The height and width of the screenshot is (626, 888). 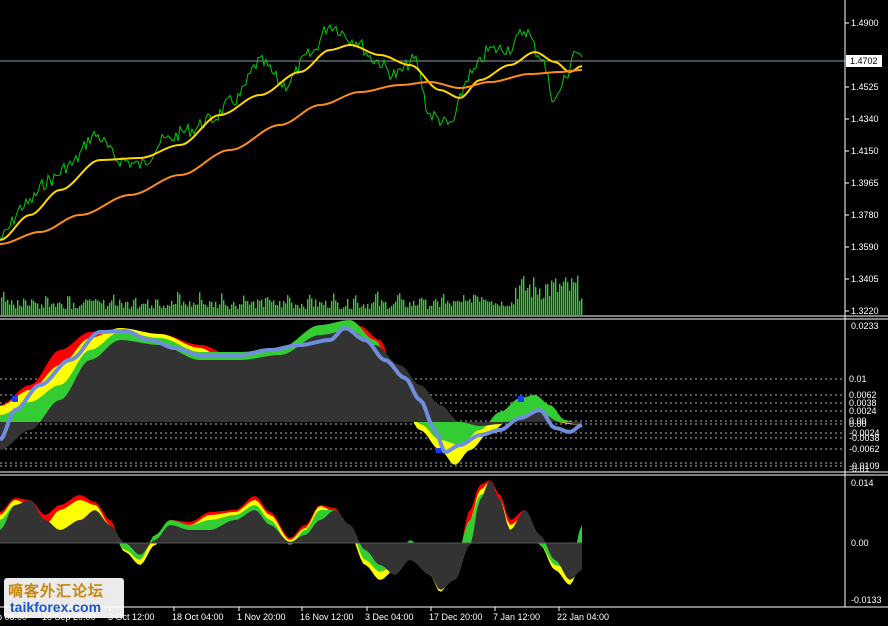 I want to click on current-price-label: 1.4702, so click(x=864, y=61).